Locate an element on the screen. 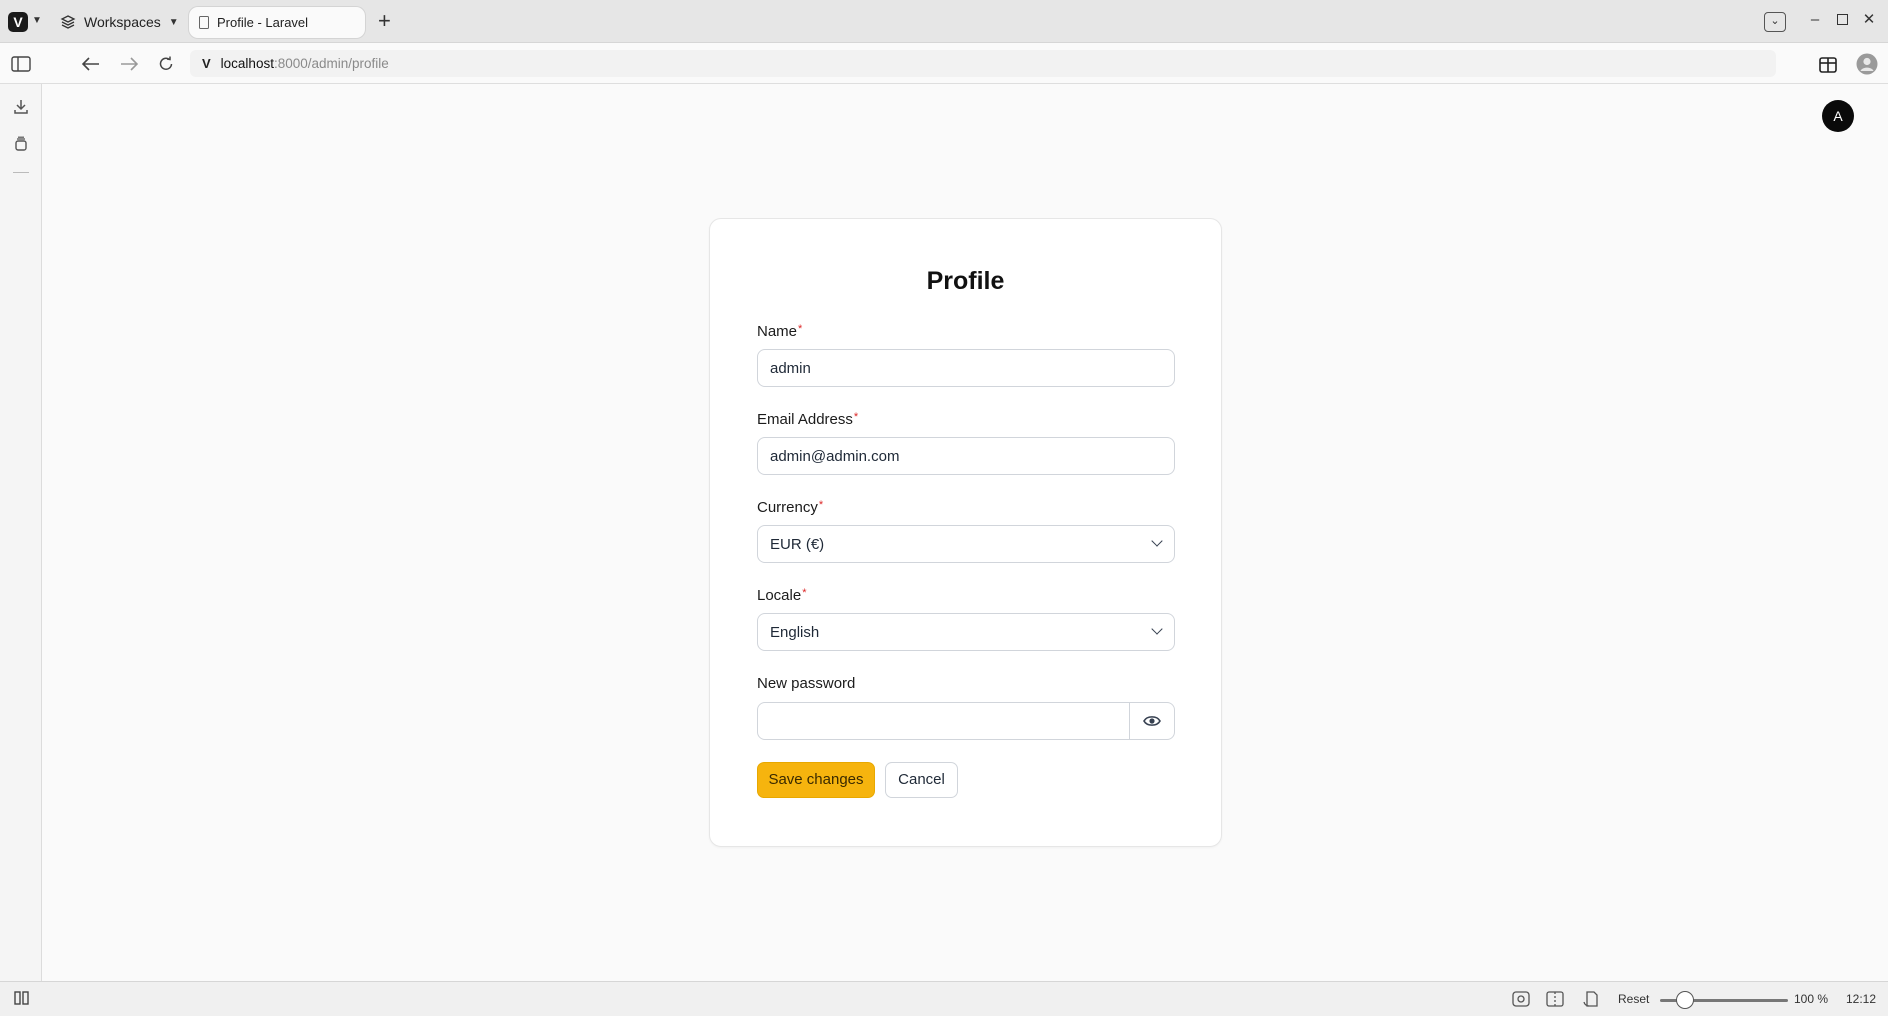 Image resolution: width=1888 pixels, height=1016 pixels. maximize-icon is located at coordinates (1842, 19).